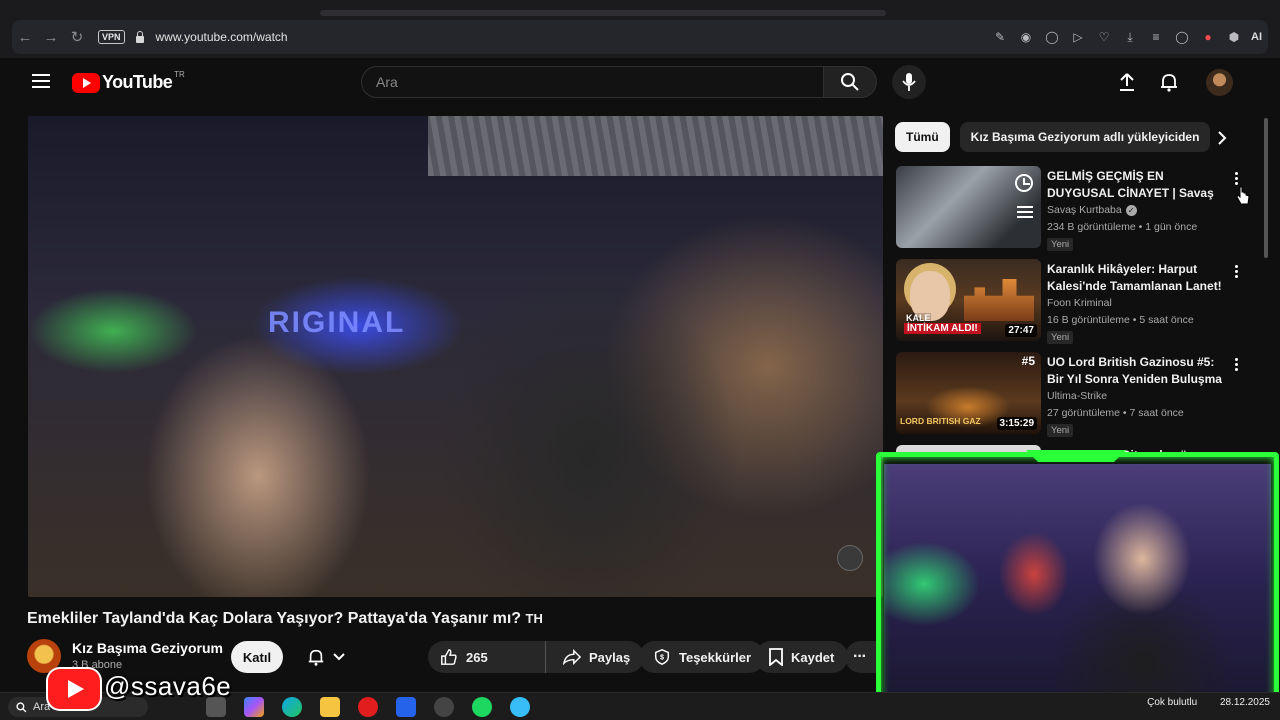 The image size is (1280, 720). I want to click on opera-icon, so click(368, 707).